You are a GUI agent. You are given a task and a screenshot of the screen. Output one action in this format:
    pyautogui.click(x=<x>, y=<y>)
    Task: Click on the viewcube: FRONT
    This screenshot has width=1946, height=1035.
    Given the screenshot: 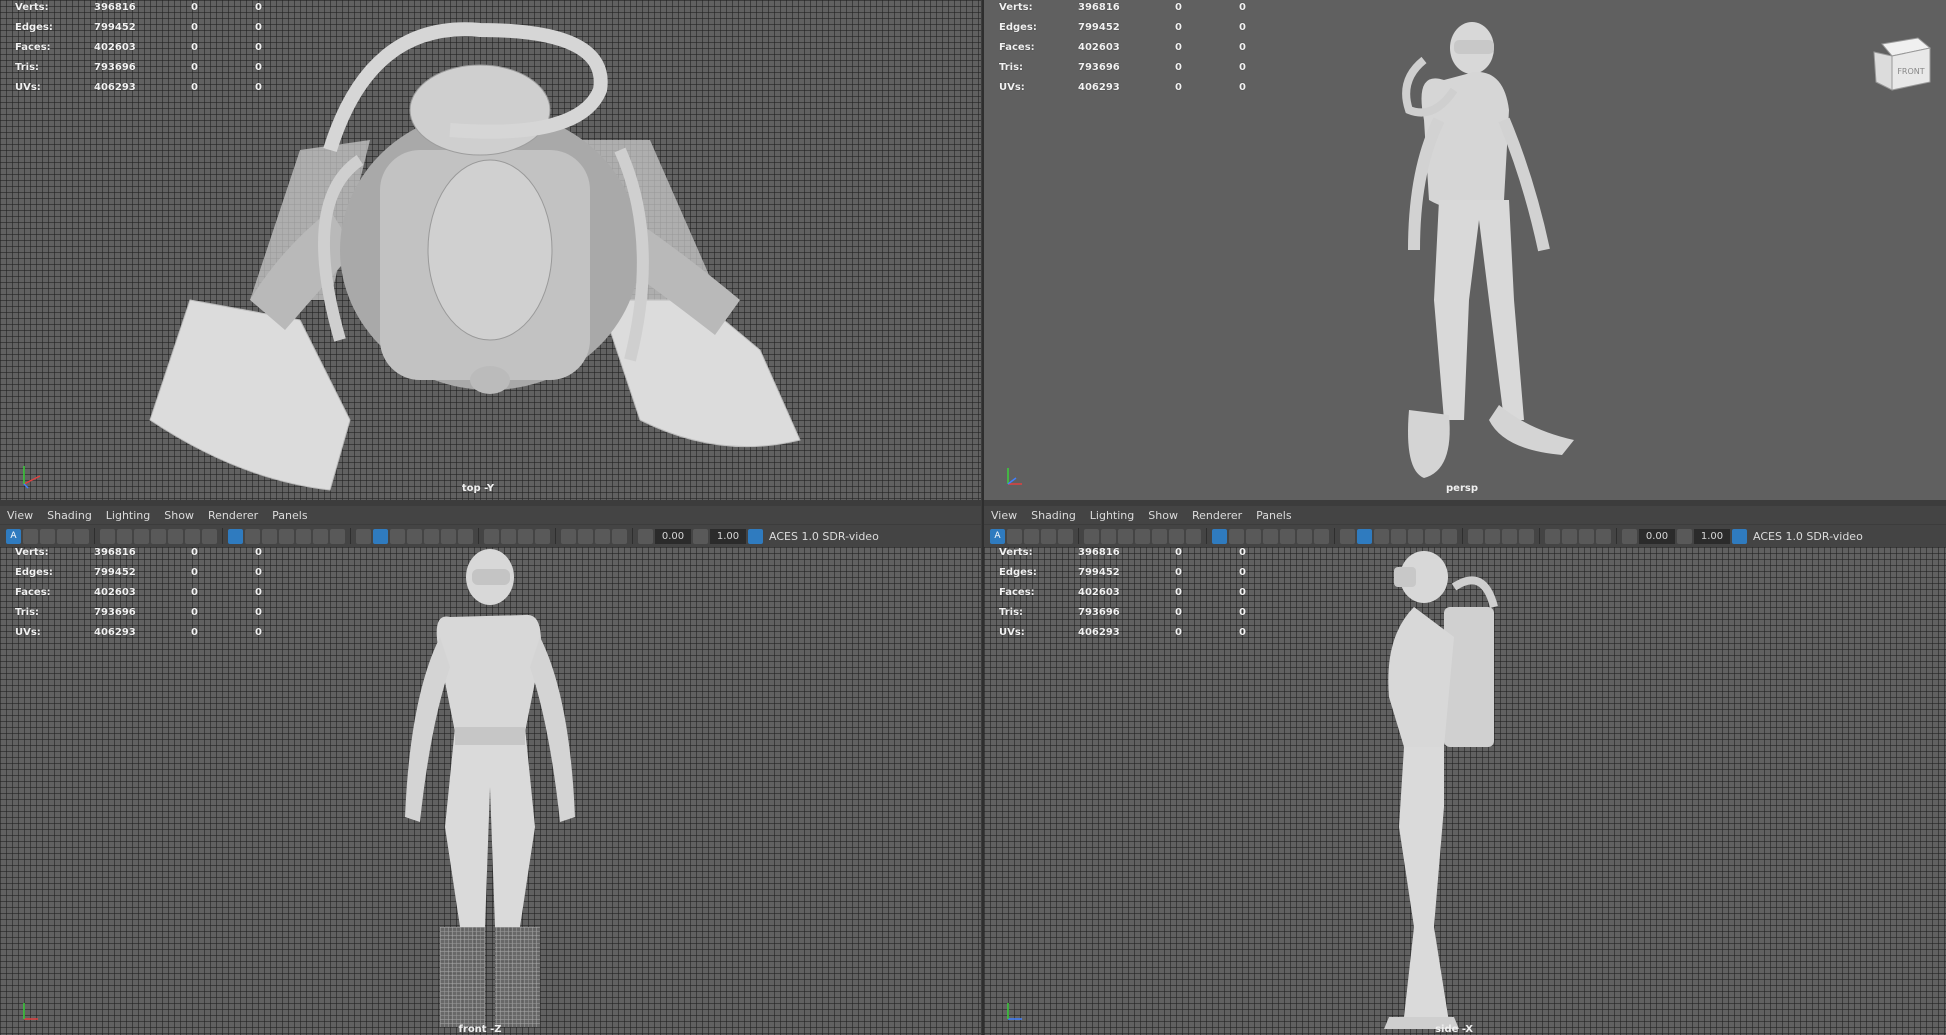 What is the action you would take?
    pyautogui.click(x=1901, y=63)
    